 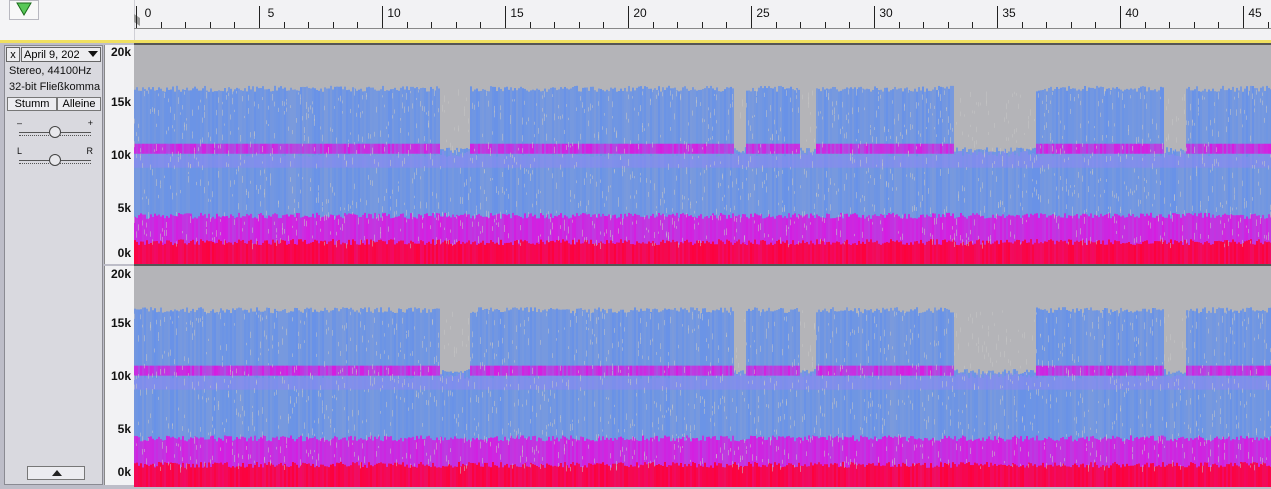 I want to click on pan-right-label: R, so click(x=90, y=151).